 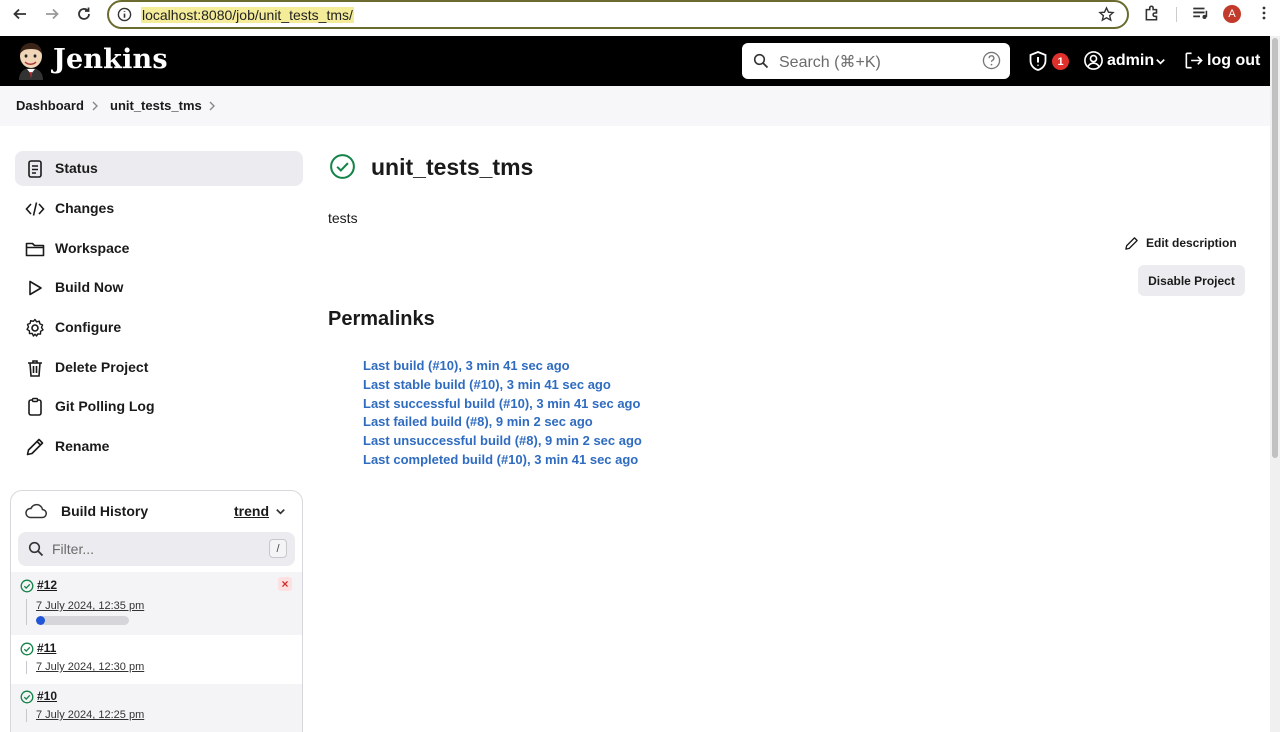 What do you see at coordinates (1130, 61) in the screenshot?
I see `user-name: admin` at bounding box center [1130, 61].